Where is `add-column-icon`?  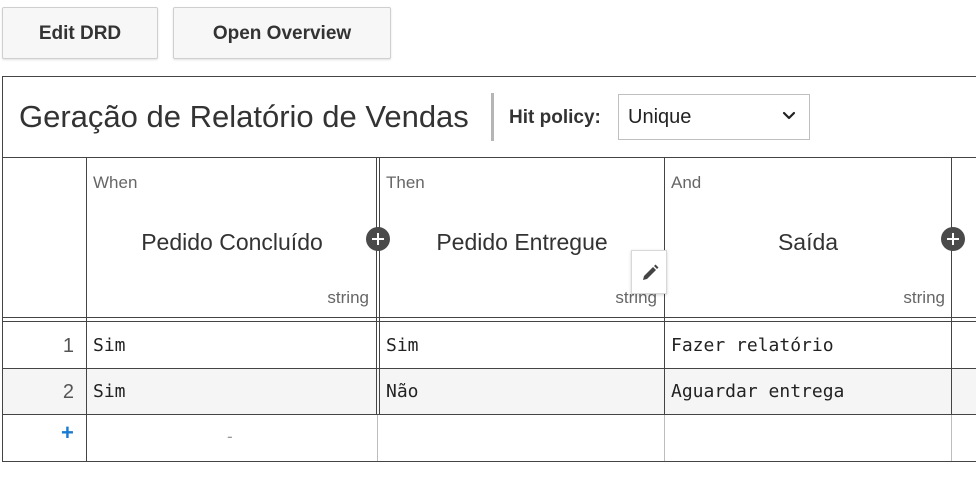
add-column-icon is located at coordinates (953, 239).